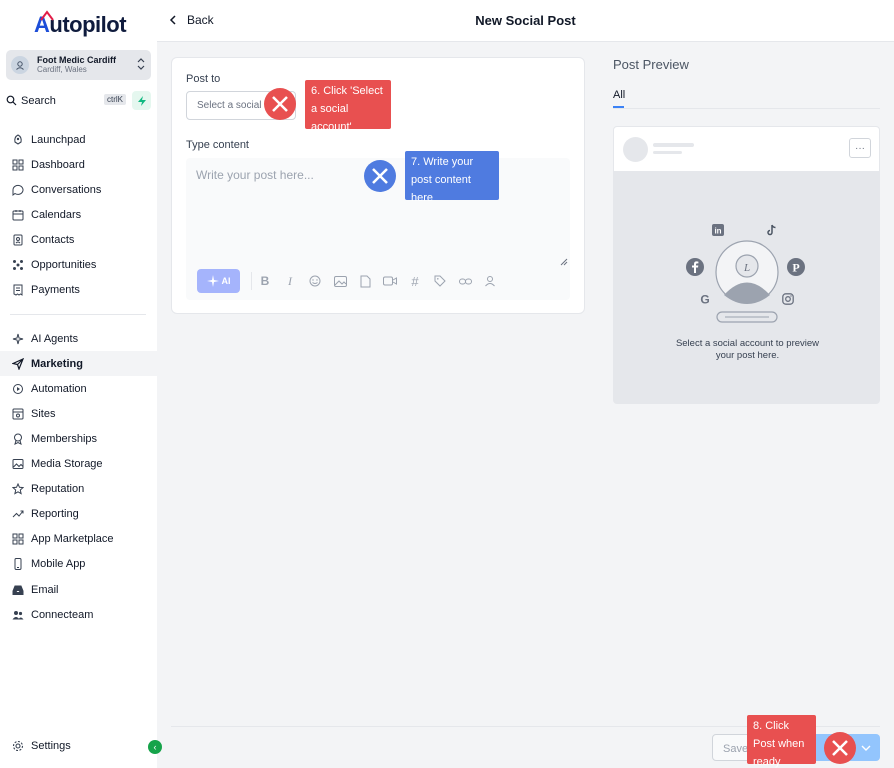 The image size is (894, 768). I want to click on phone-icon, so click(17, 564).